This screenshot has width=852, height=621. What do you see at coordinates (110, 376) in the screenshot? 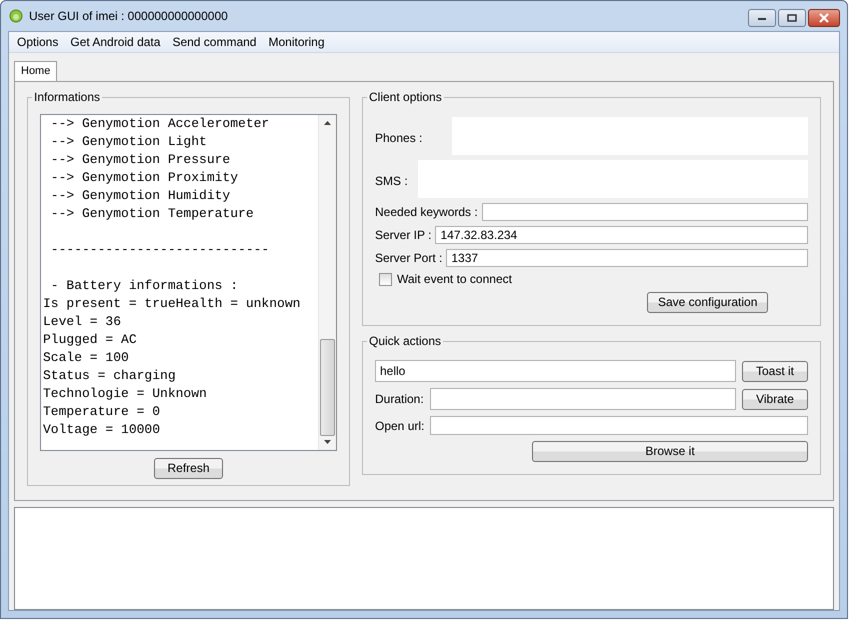
I see `log-line: Status = charging` at bounding box center [110, 376].